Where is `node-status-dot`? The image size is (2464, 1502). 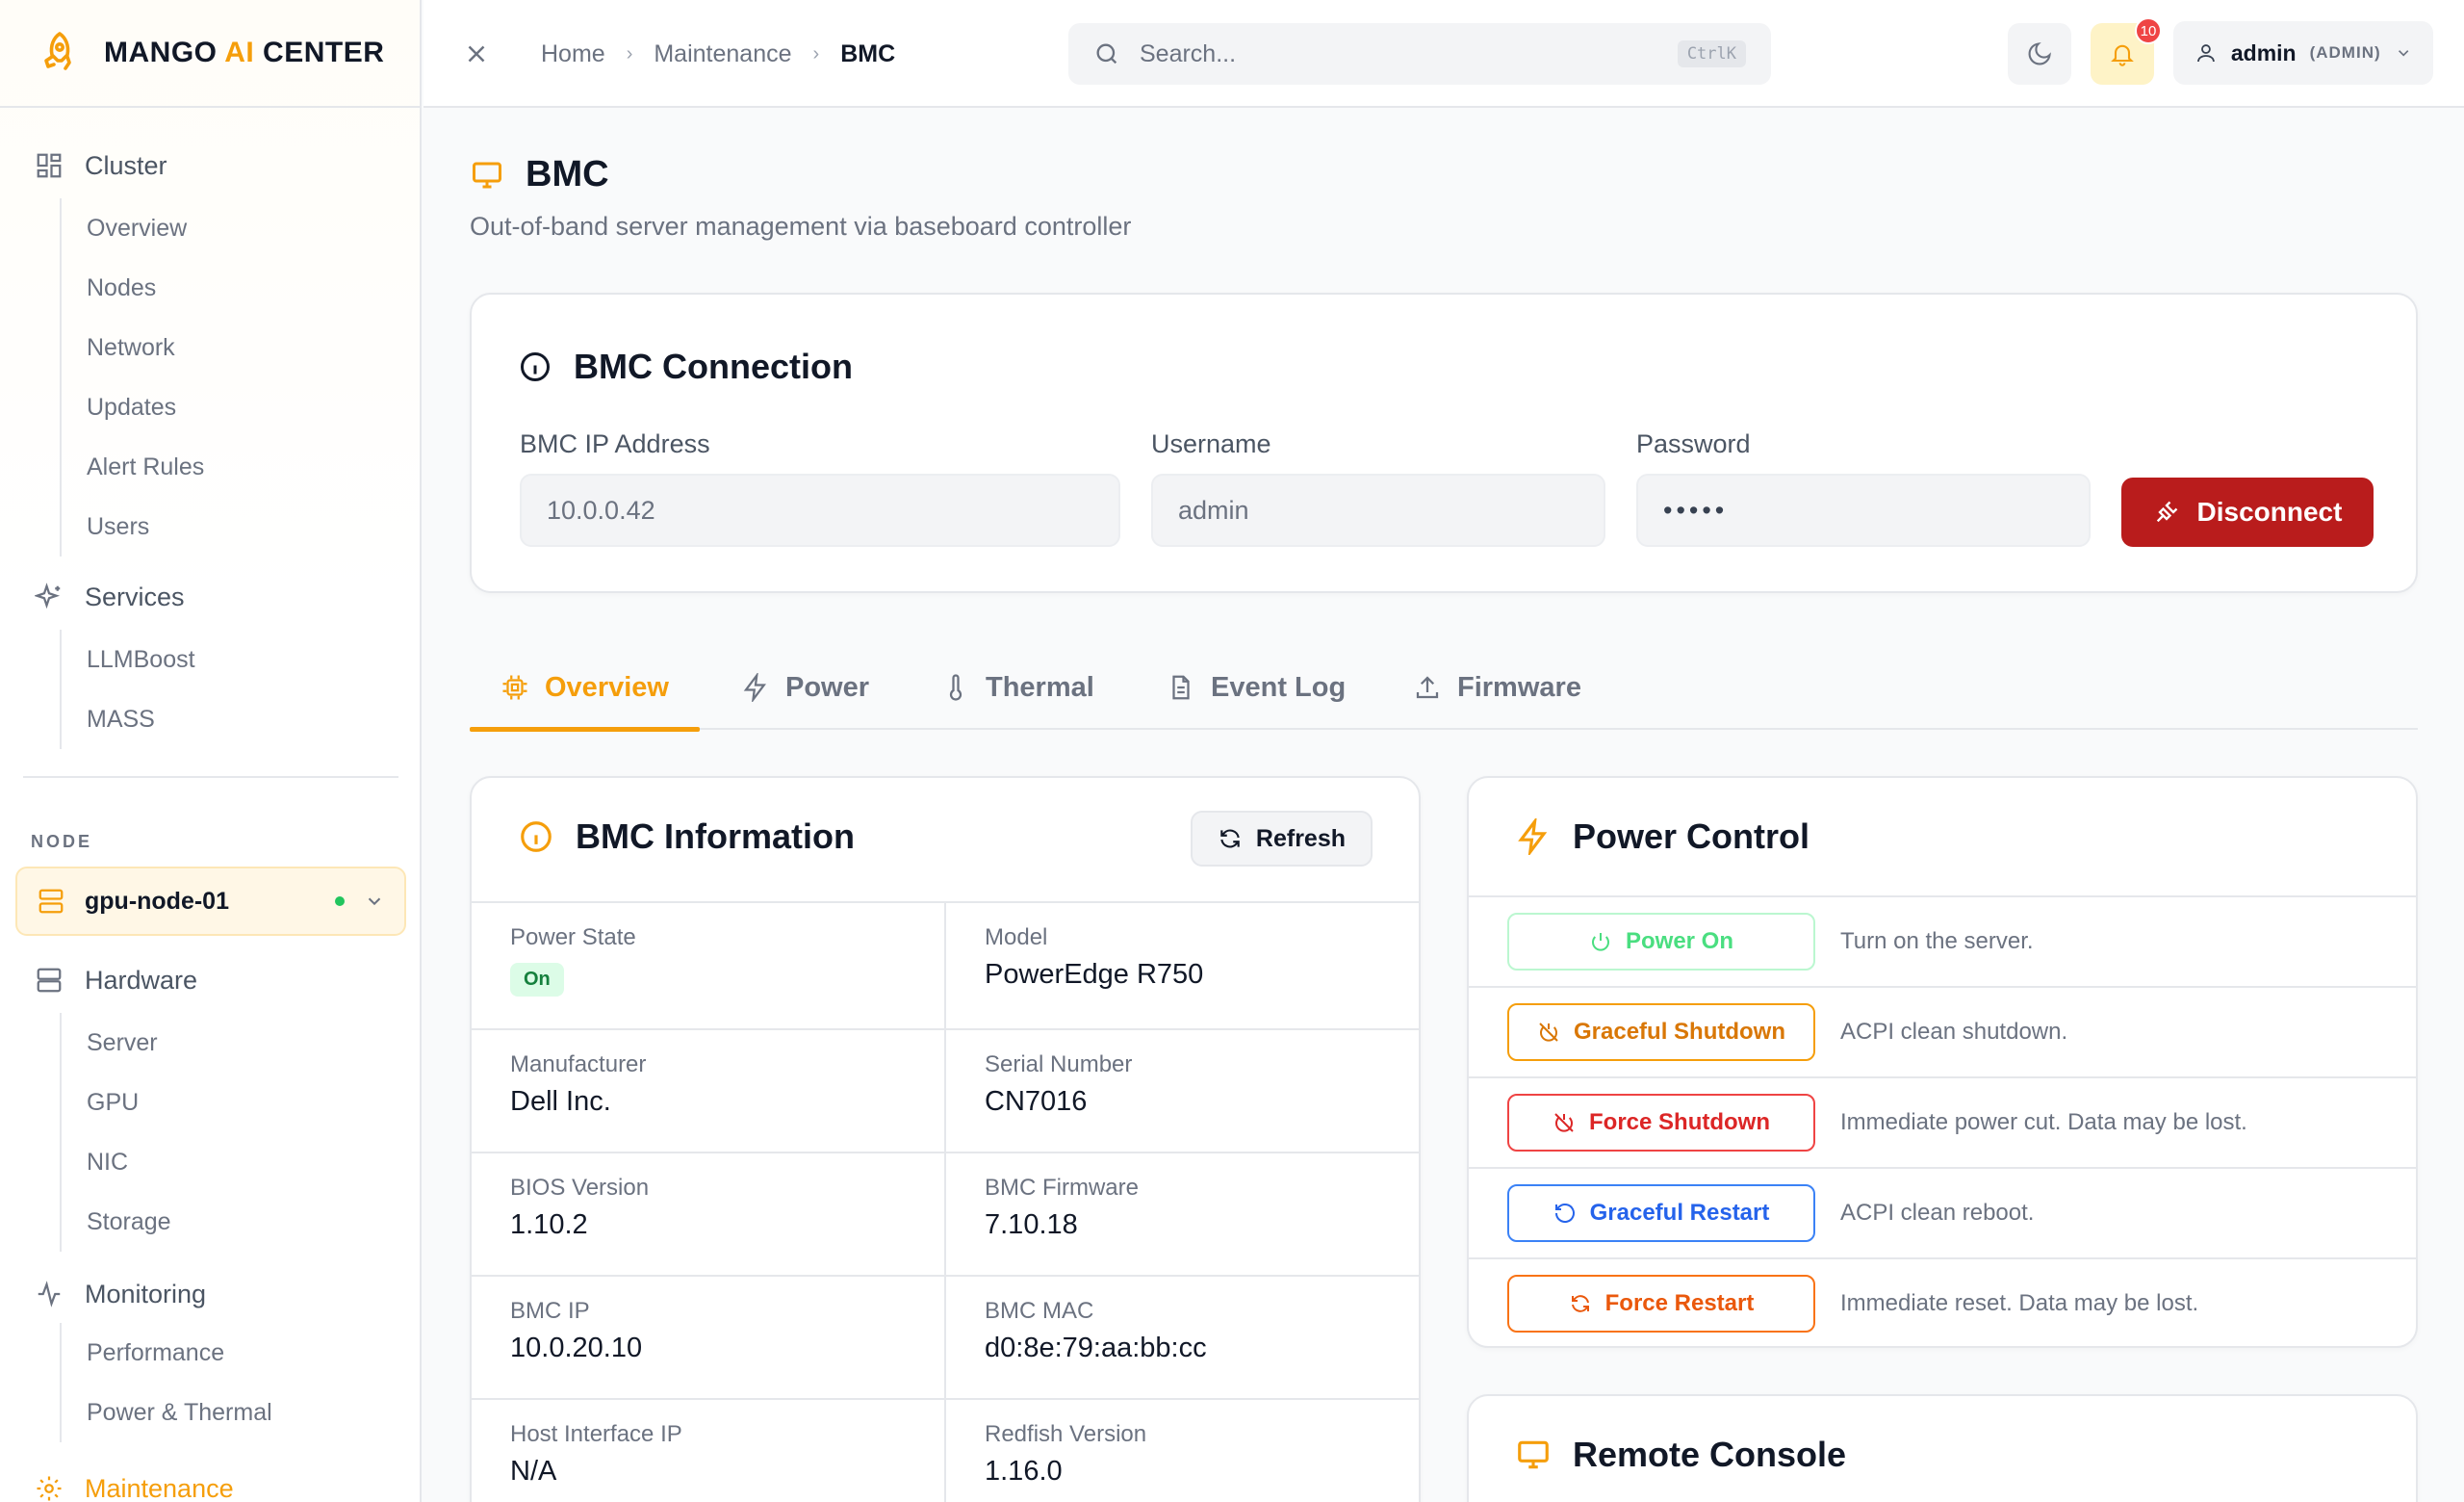
node-status-dot is located at coordinates (340, 901).